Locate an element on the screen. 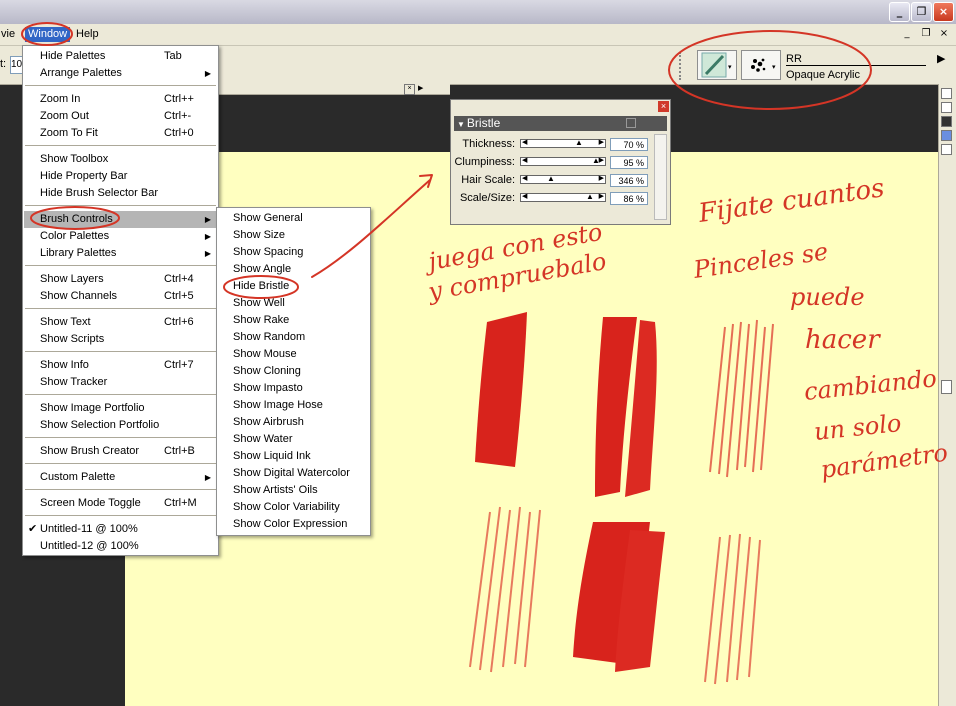  note2-line-1: Fijate cuantos is located at coordinates (791, 201).